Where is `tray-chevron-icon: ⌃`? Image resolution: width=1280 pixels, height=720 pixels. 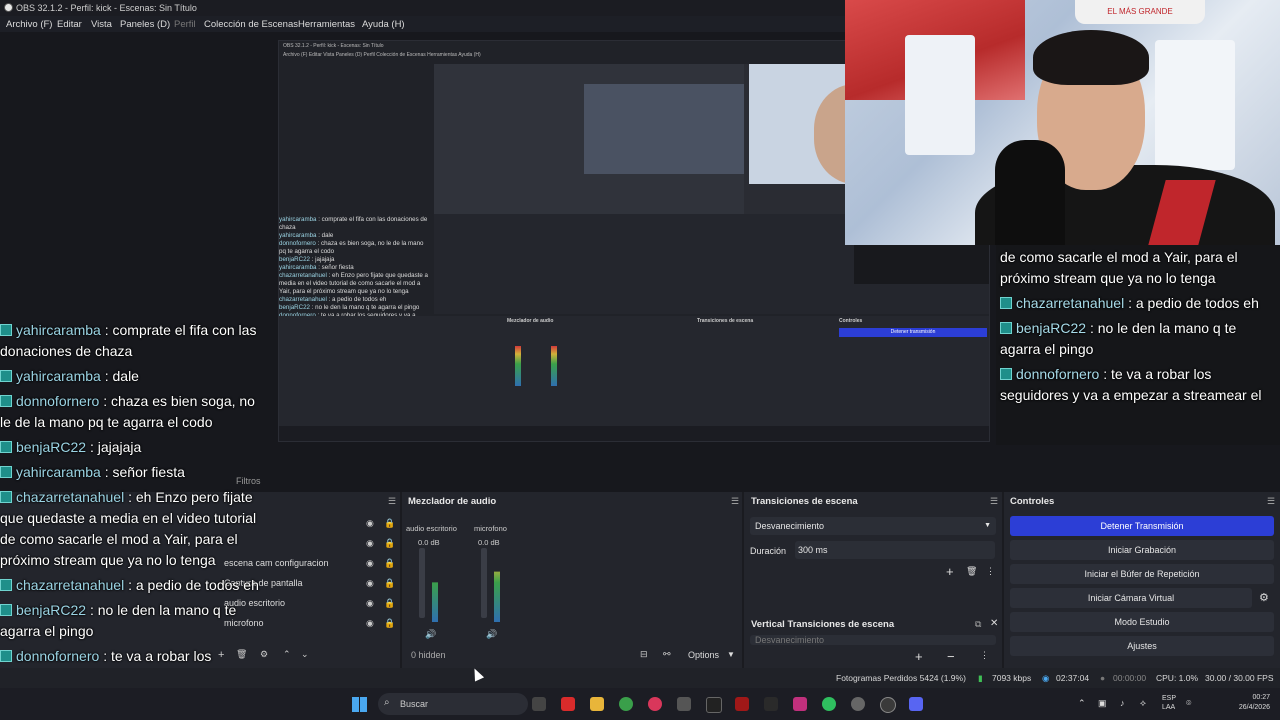 tray-chevron-icon: ⌃ is located at coordinates (1082, 703).